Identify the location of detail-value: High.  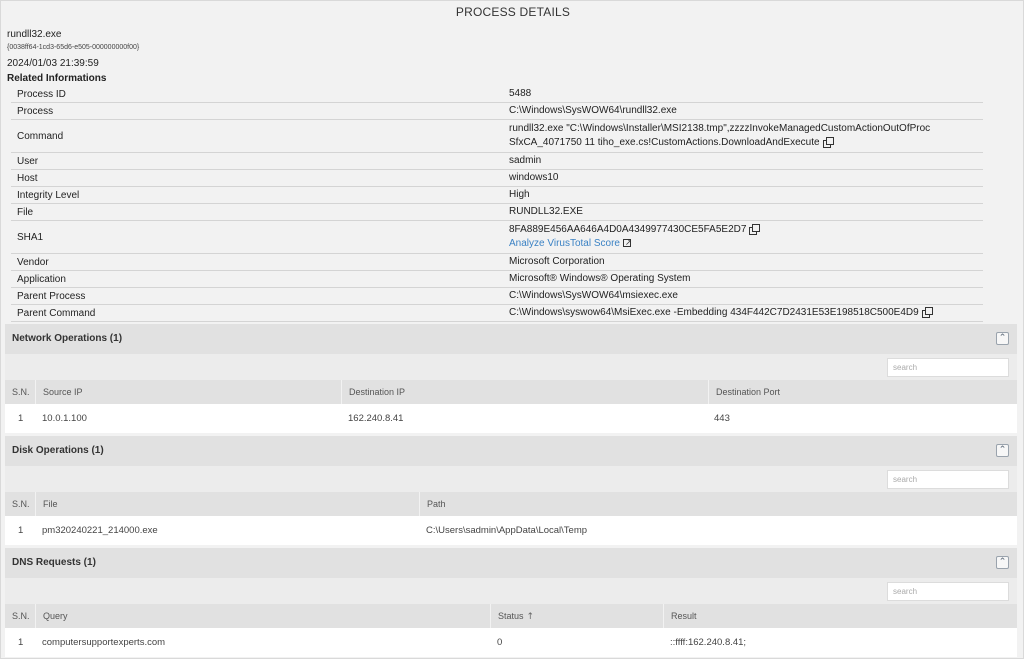
(519, 194).